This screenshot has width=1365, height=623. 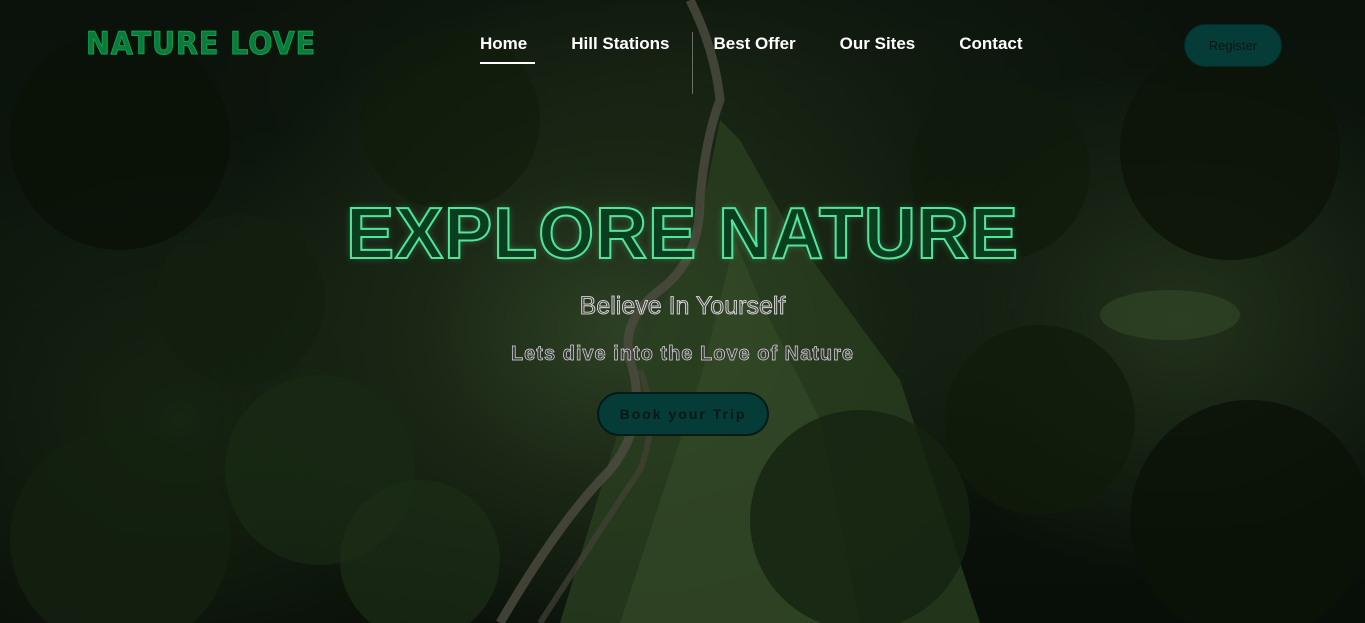 I want to click on nav-divider, so click(x=692, y=63).